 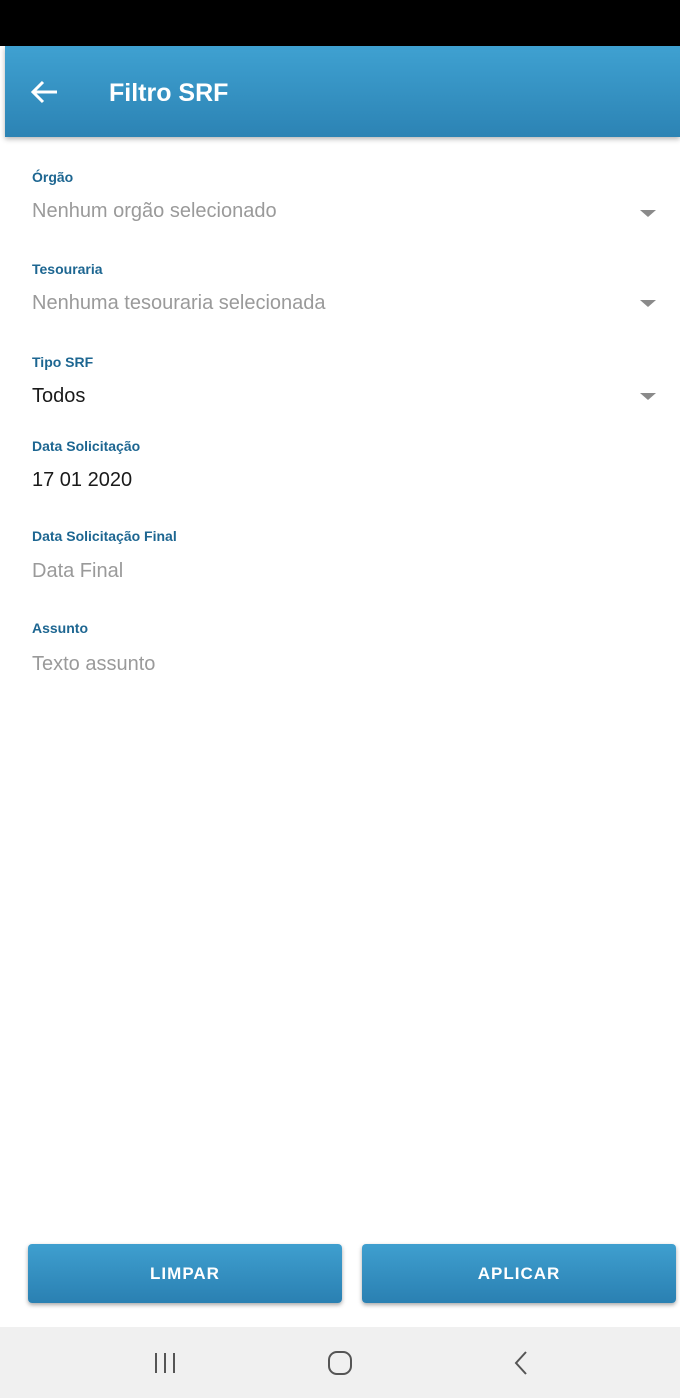 I want to click on tesouraria-value: Nenhuma tesouraria selecionada, so click(x=179, y=303).